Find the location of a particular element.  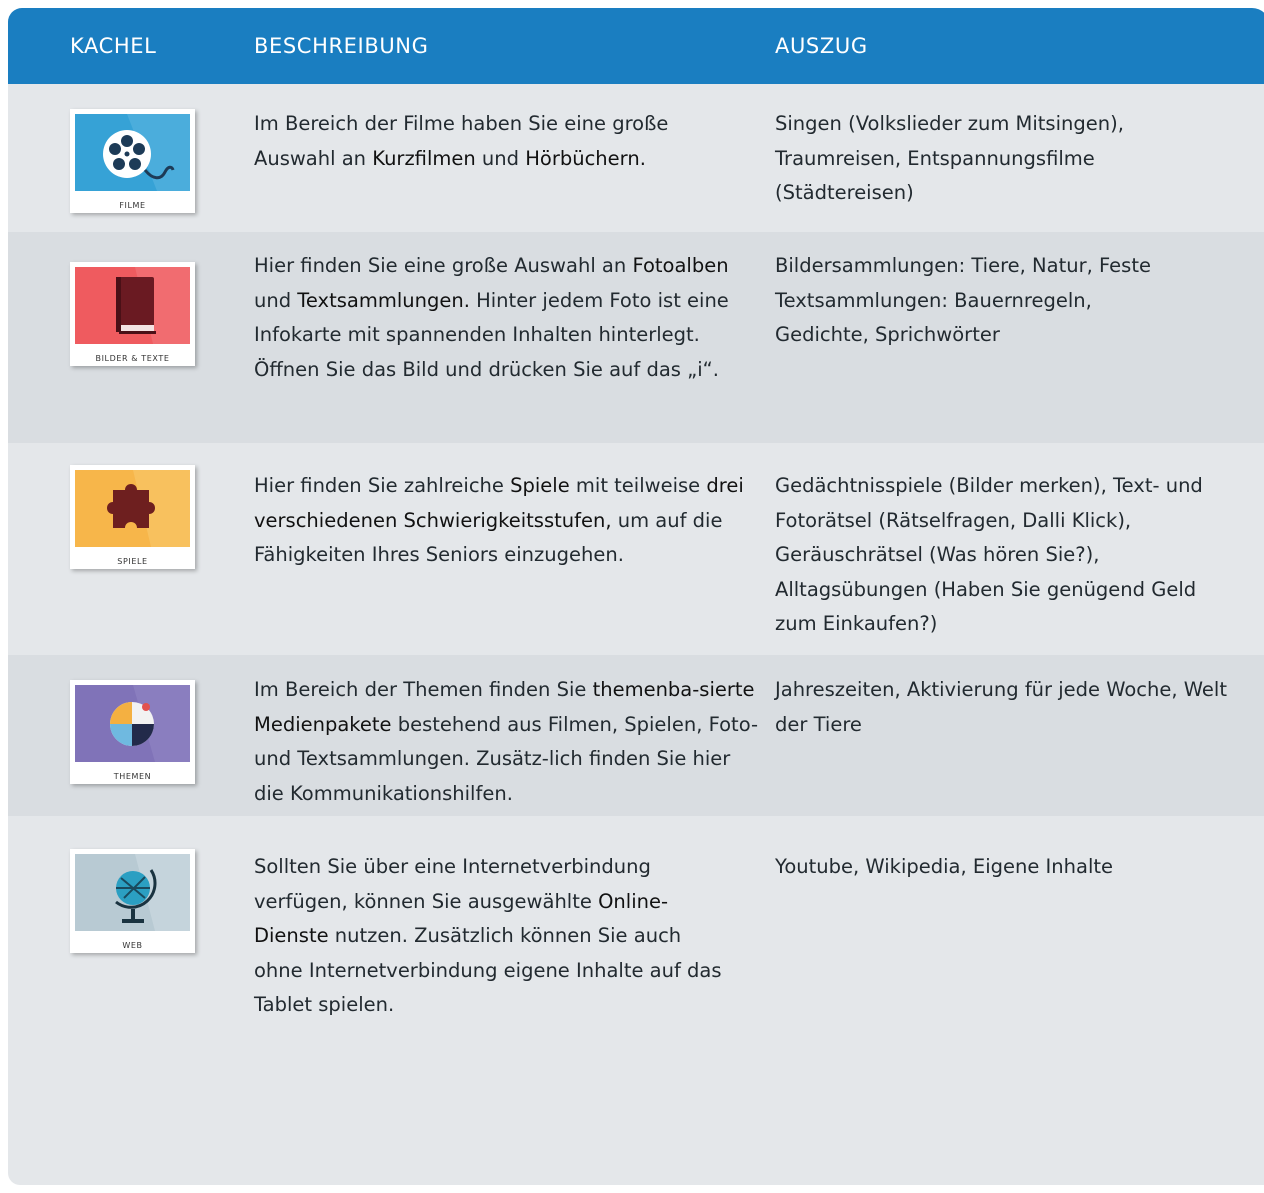

film-reel-icon is located at coordinates (146, 152).